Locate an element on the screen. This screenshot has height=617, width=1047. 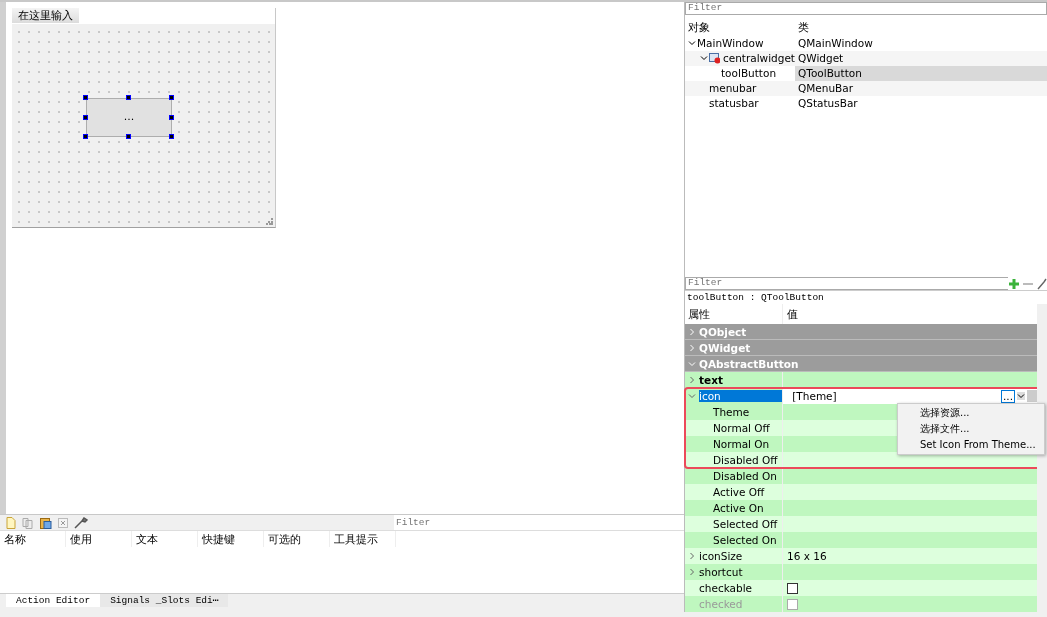
menu-placeholder: 在这里输入 is located at coordinates (45, 15).